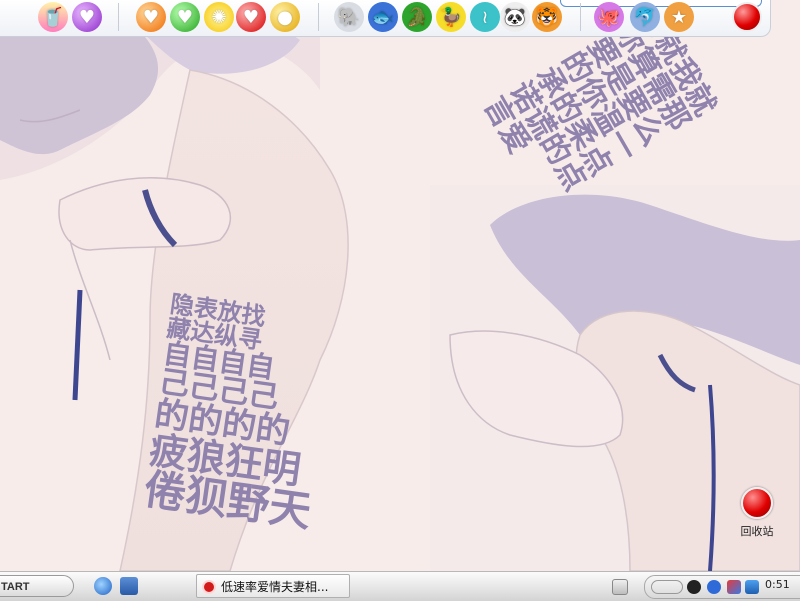 The height and width of the screenshot is (601, 800). I want to click on starfish-icon: ★, so click(679, 17).